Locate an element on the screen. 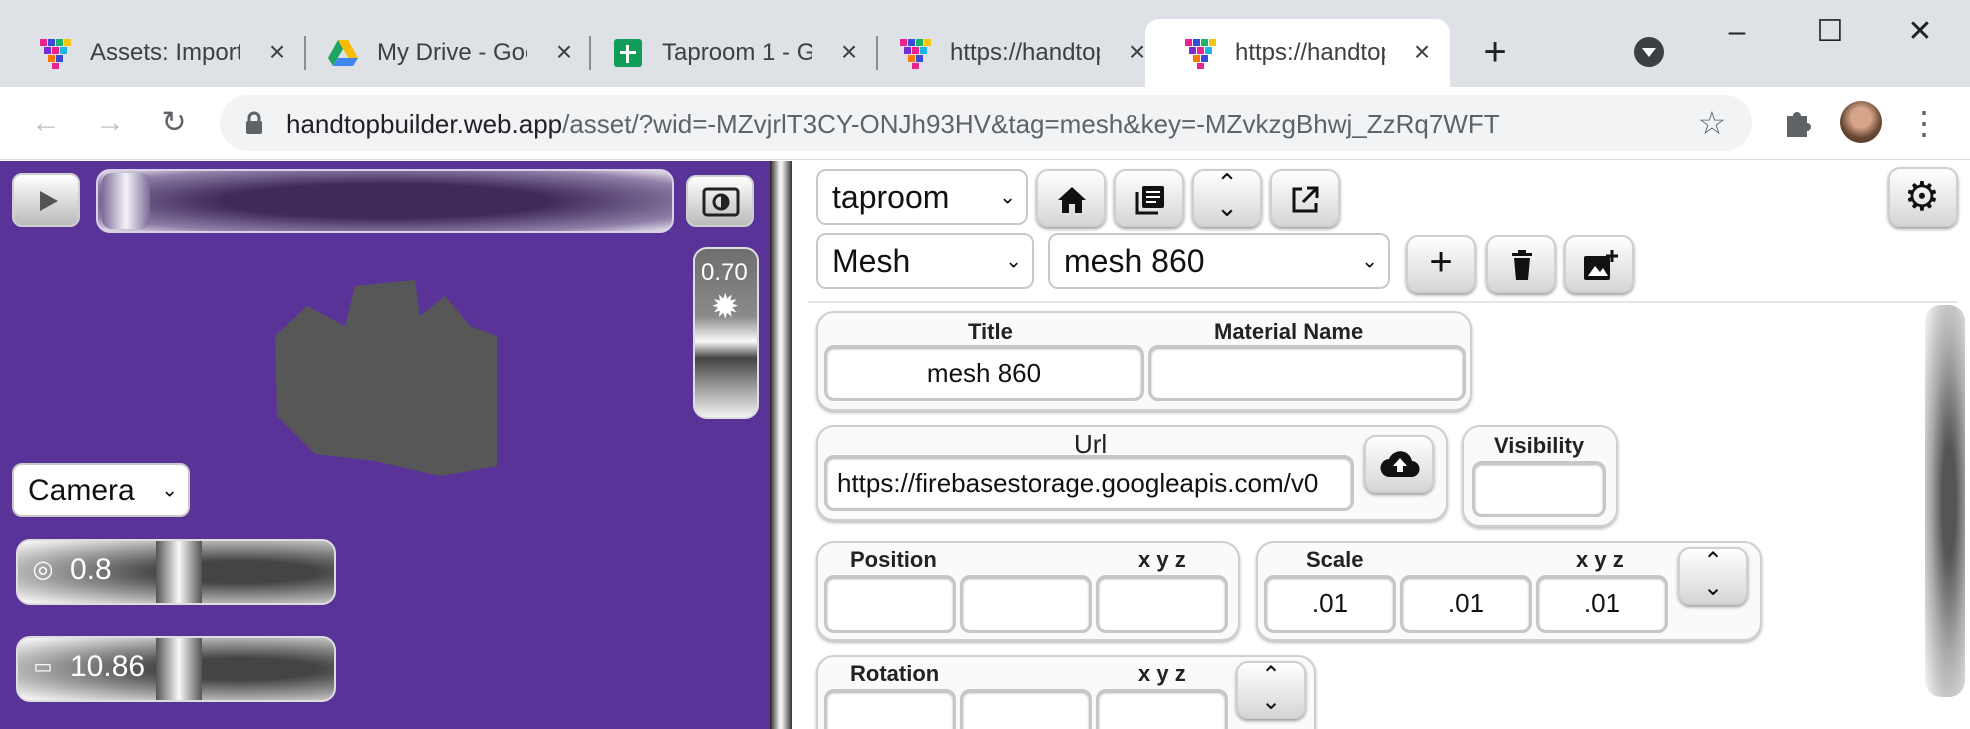 This screenshot has height=729, width=1970. workspace-select: taproom is located at coordinates (922, 197).